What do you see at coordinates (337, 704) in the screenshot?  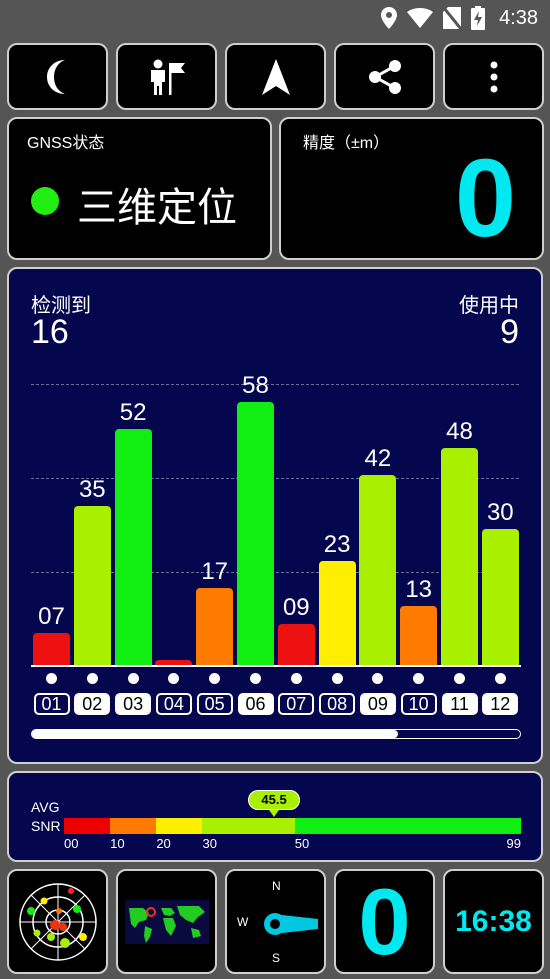 I see `satellite-id-08: 08` at bounding box center [337, 704].